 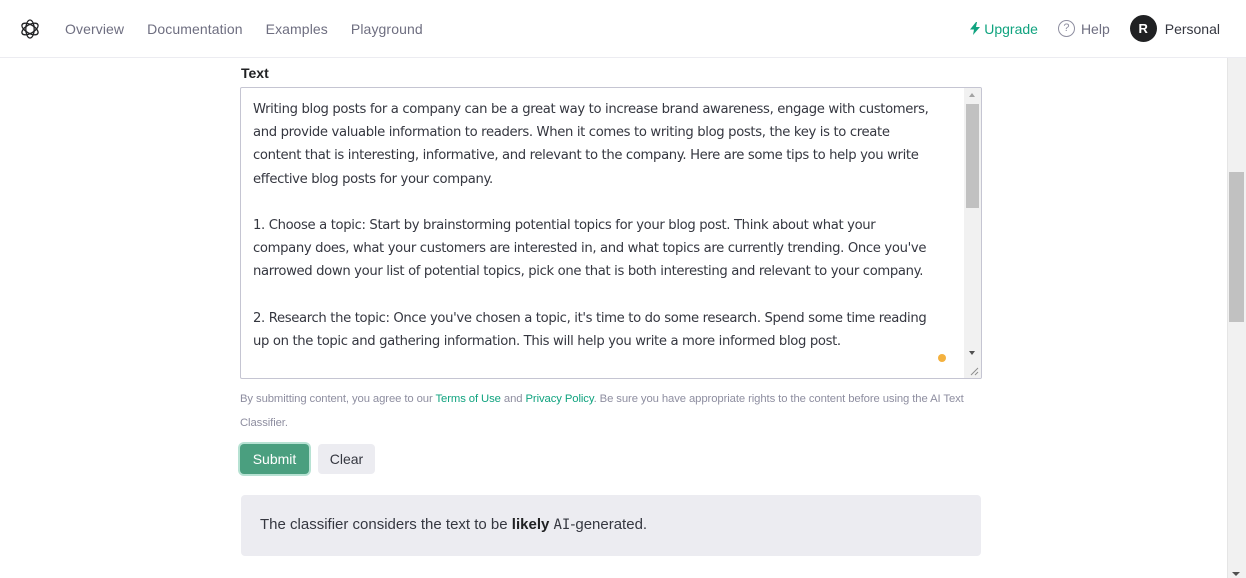 I want to click on nav-overview: Overview, so click(x=94, y=29).